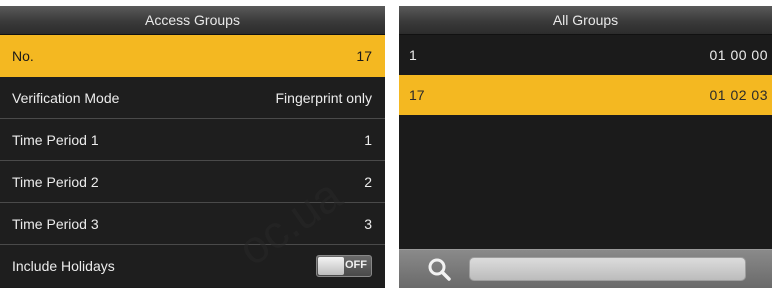  What do you see at coordinates (585, 95) in the screenshot?
I see `list-item: 17 01 02 03` at bounding box center [585, 95].